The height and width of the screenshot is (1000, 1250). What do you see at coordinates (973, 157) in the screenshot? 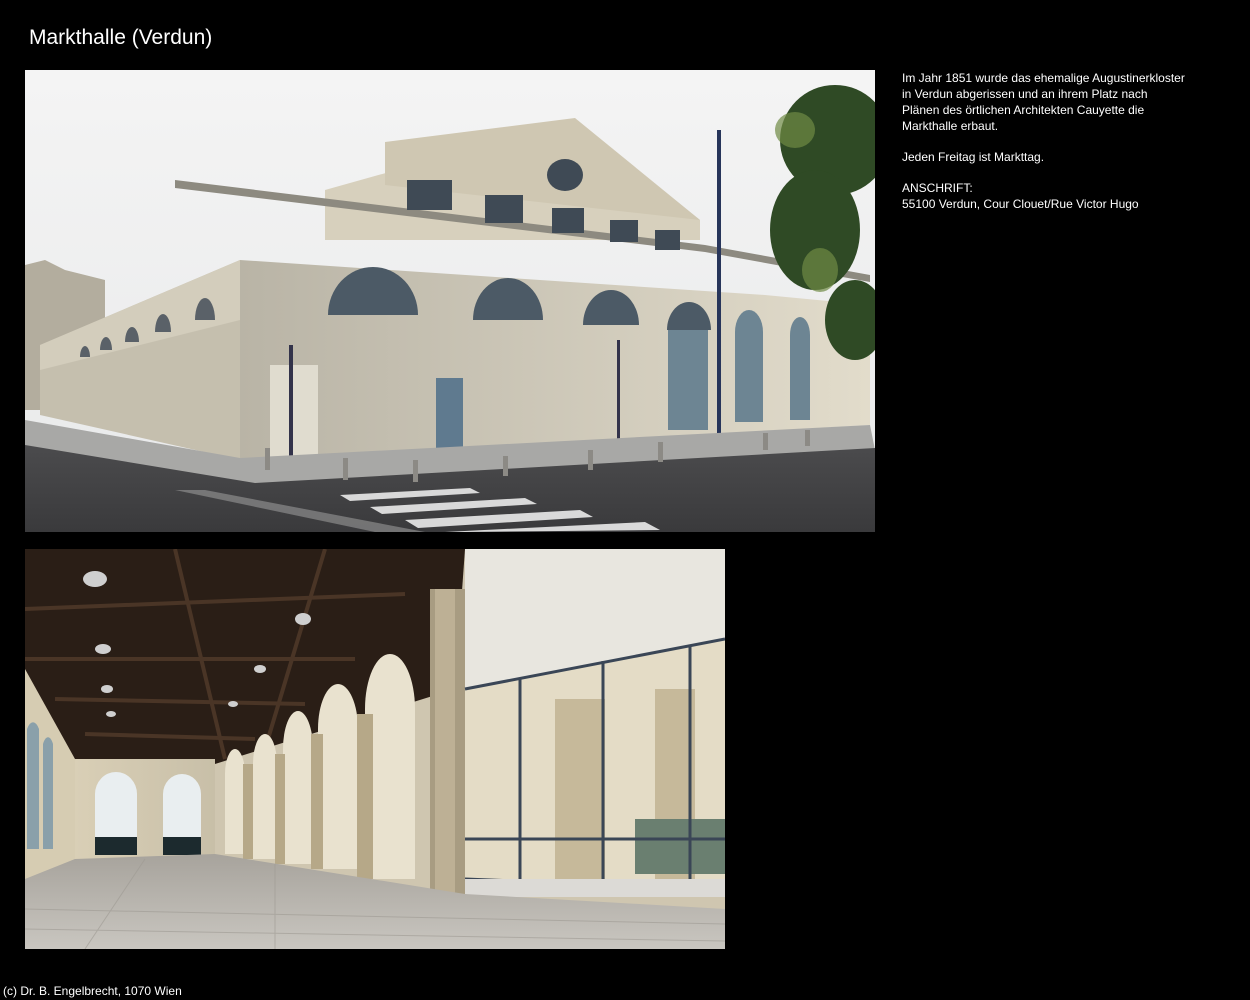
I see `market-day-text: Jeden Freitag ist Markttag.` at bounding box center [973, 157].